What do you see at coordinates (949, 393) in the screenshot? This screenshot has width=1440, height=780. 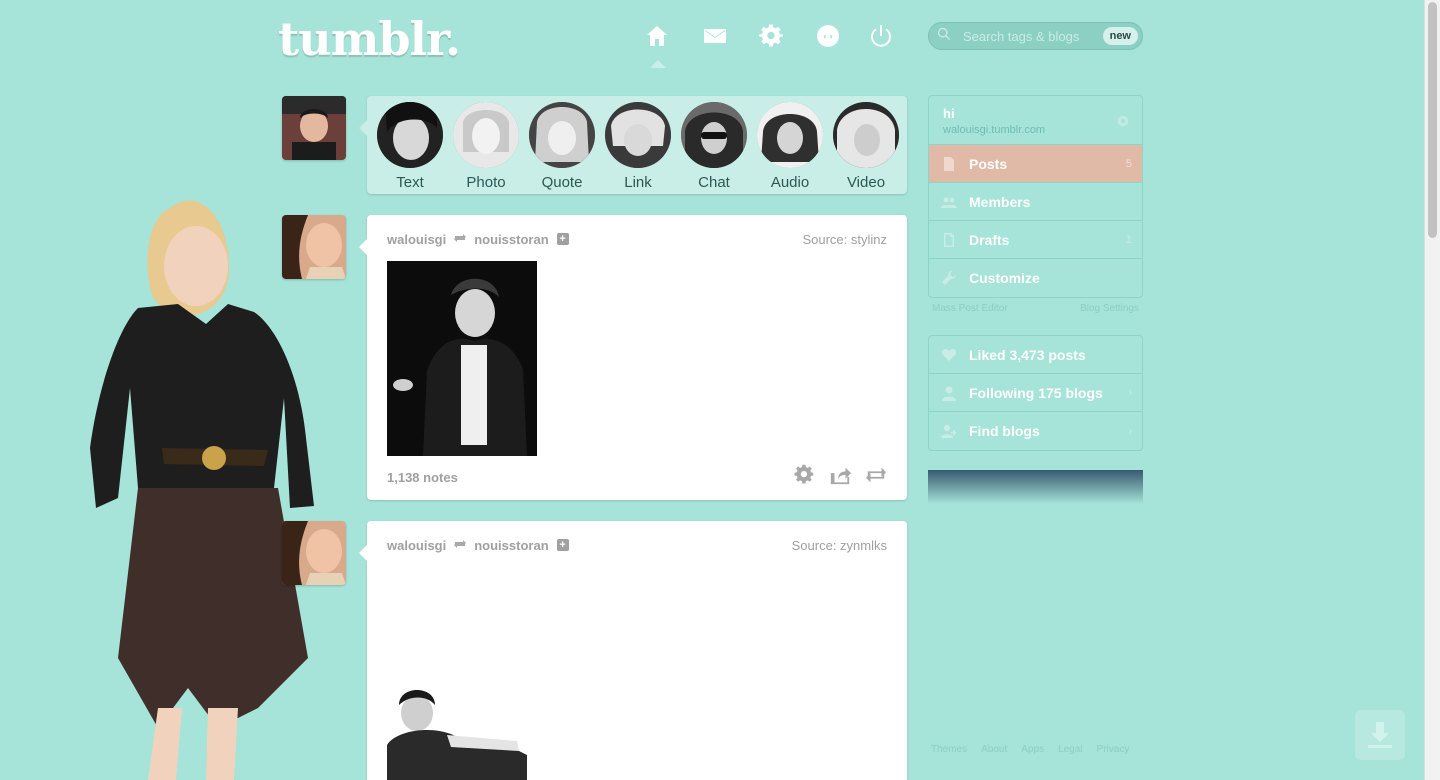 I see `person-icon` at bounding box center [949, 393].